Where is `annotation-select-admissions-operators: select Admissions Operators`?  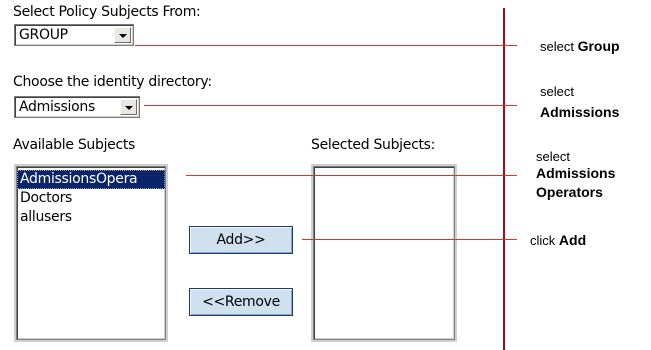 annotation-select-admissions-operators: select Admissions Operators is located at coordinates (575, 175).